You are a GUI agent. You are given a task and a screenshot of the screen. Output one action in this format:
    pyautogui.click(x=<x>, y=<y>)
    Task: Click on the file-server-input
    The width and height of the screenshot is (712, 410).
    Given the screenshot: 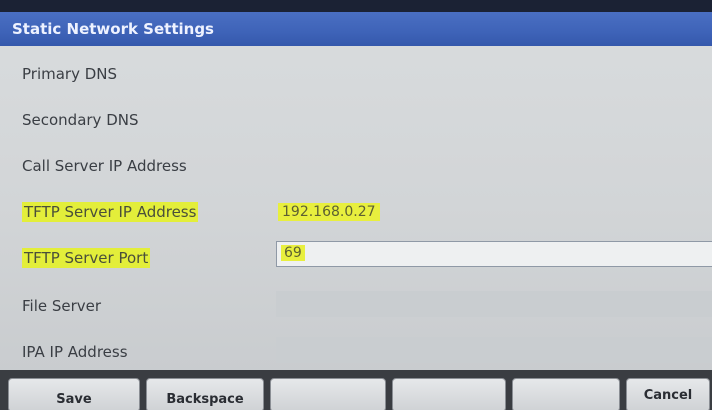 What is the action you would take?
    pyautogui.click(x=494, y=304)
    